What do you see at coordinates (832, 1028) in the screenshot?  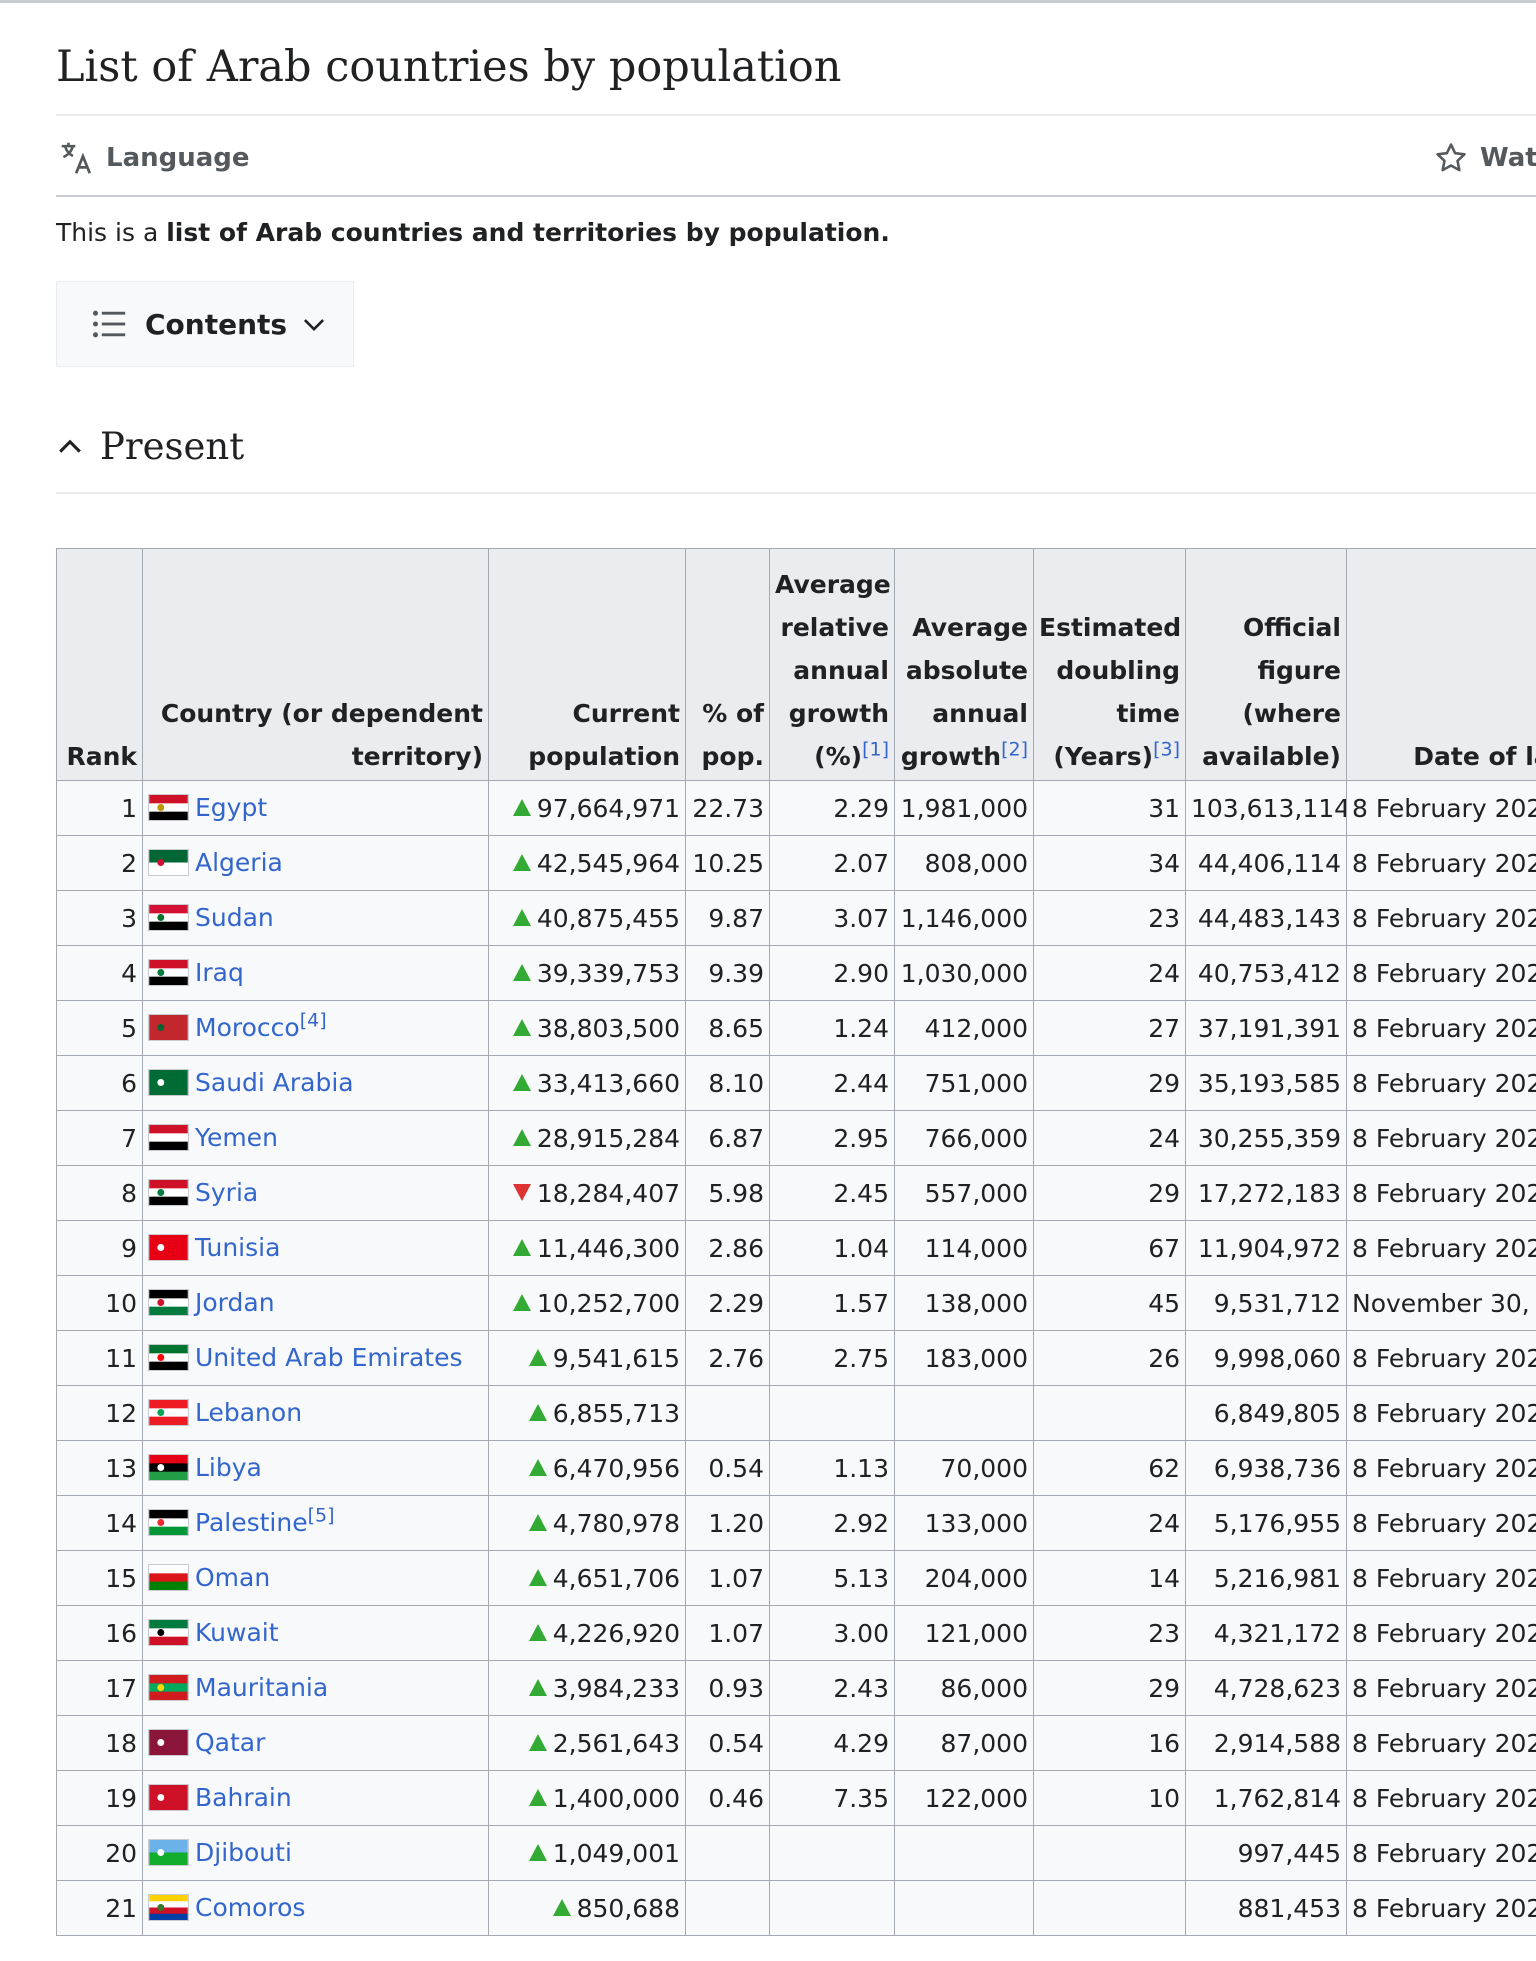 I see `relative-growth-cell: 1.24` at bounding box center [832, 1028].